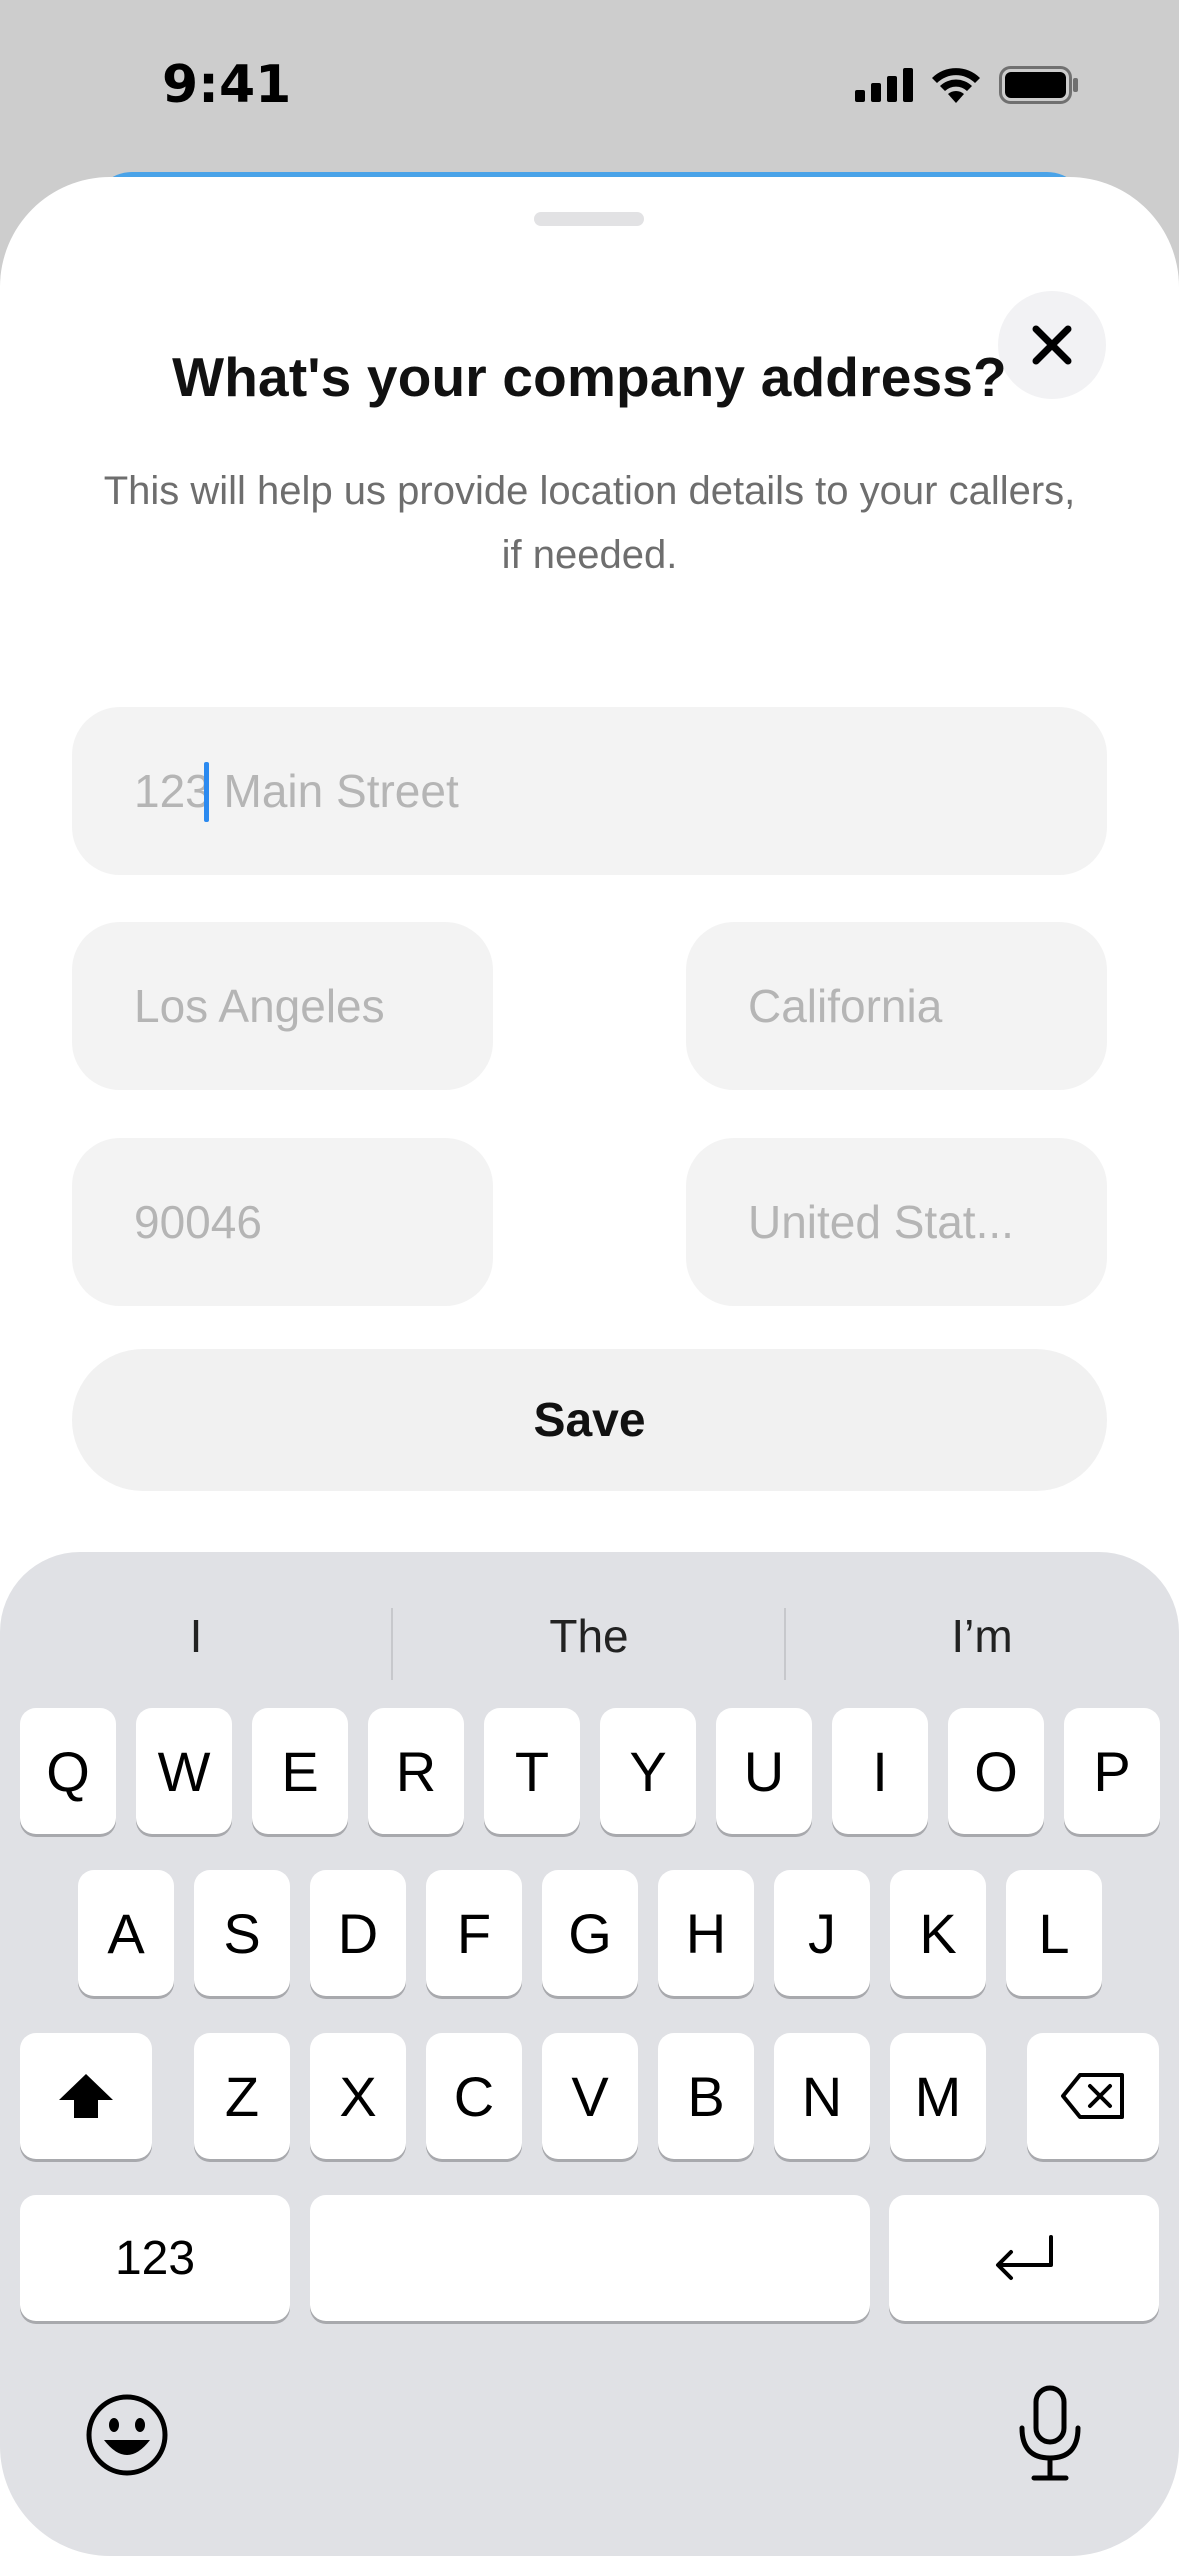 This screenshot has width=1179, height=2556. Describe the element at coordinates (1054, 1933) in the screenshot. I see `key: L` at that location.